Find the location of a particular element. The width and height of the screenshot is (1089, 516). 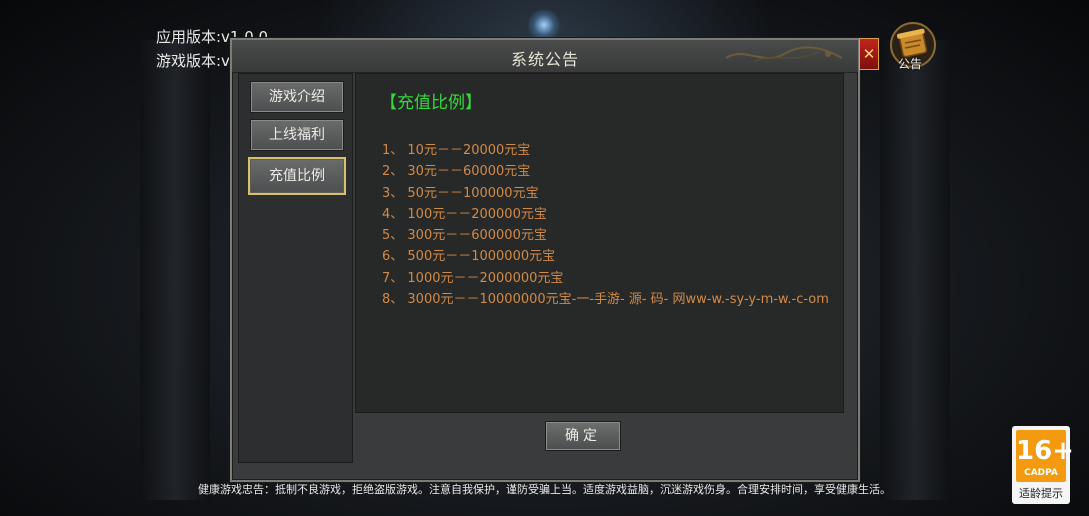

confirm-button: 确定 is located at coordinates (583, 436).